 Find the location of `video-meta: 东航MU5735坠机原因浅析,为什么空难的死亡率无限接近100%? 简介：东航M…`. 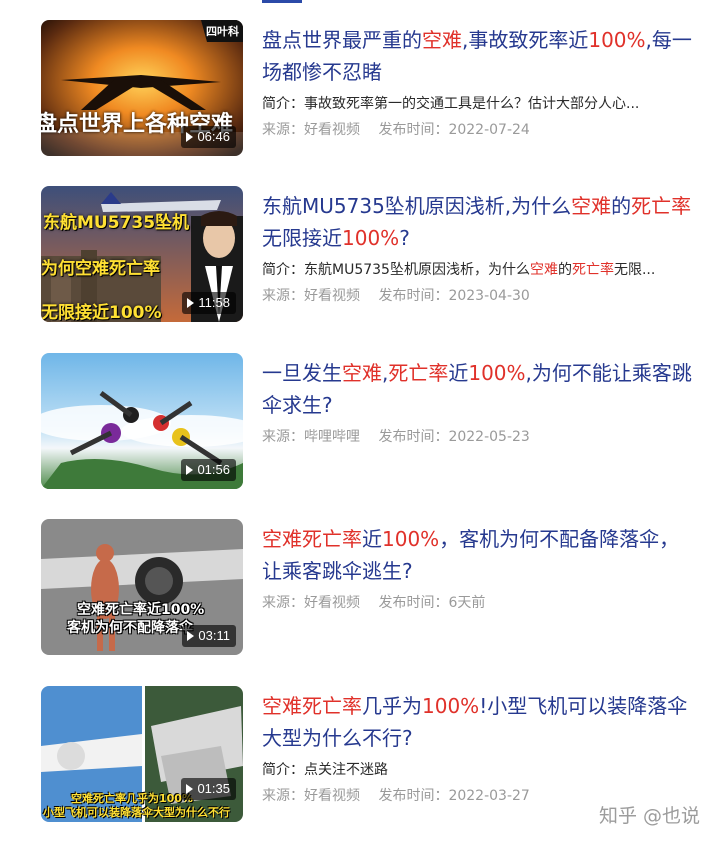

video-meta: 东航MU5735坠机原因浅析,为什么空难的死亡率无限接近100%? 简介：东航M… is located at coordinates (477, 248).